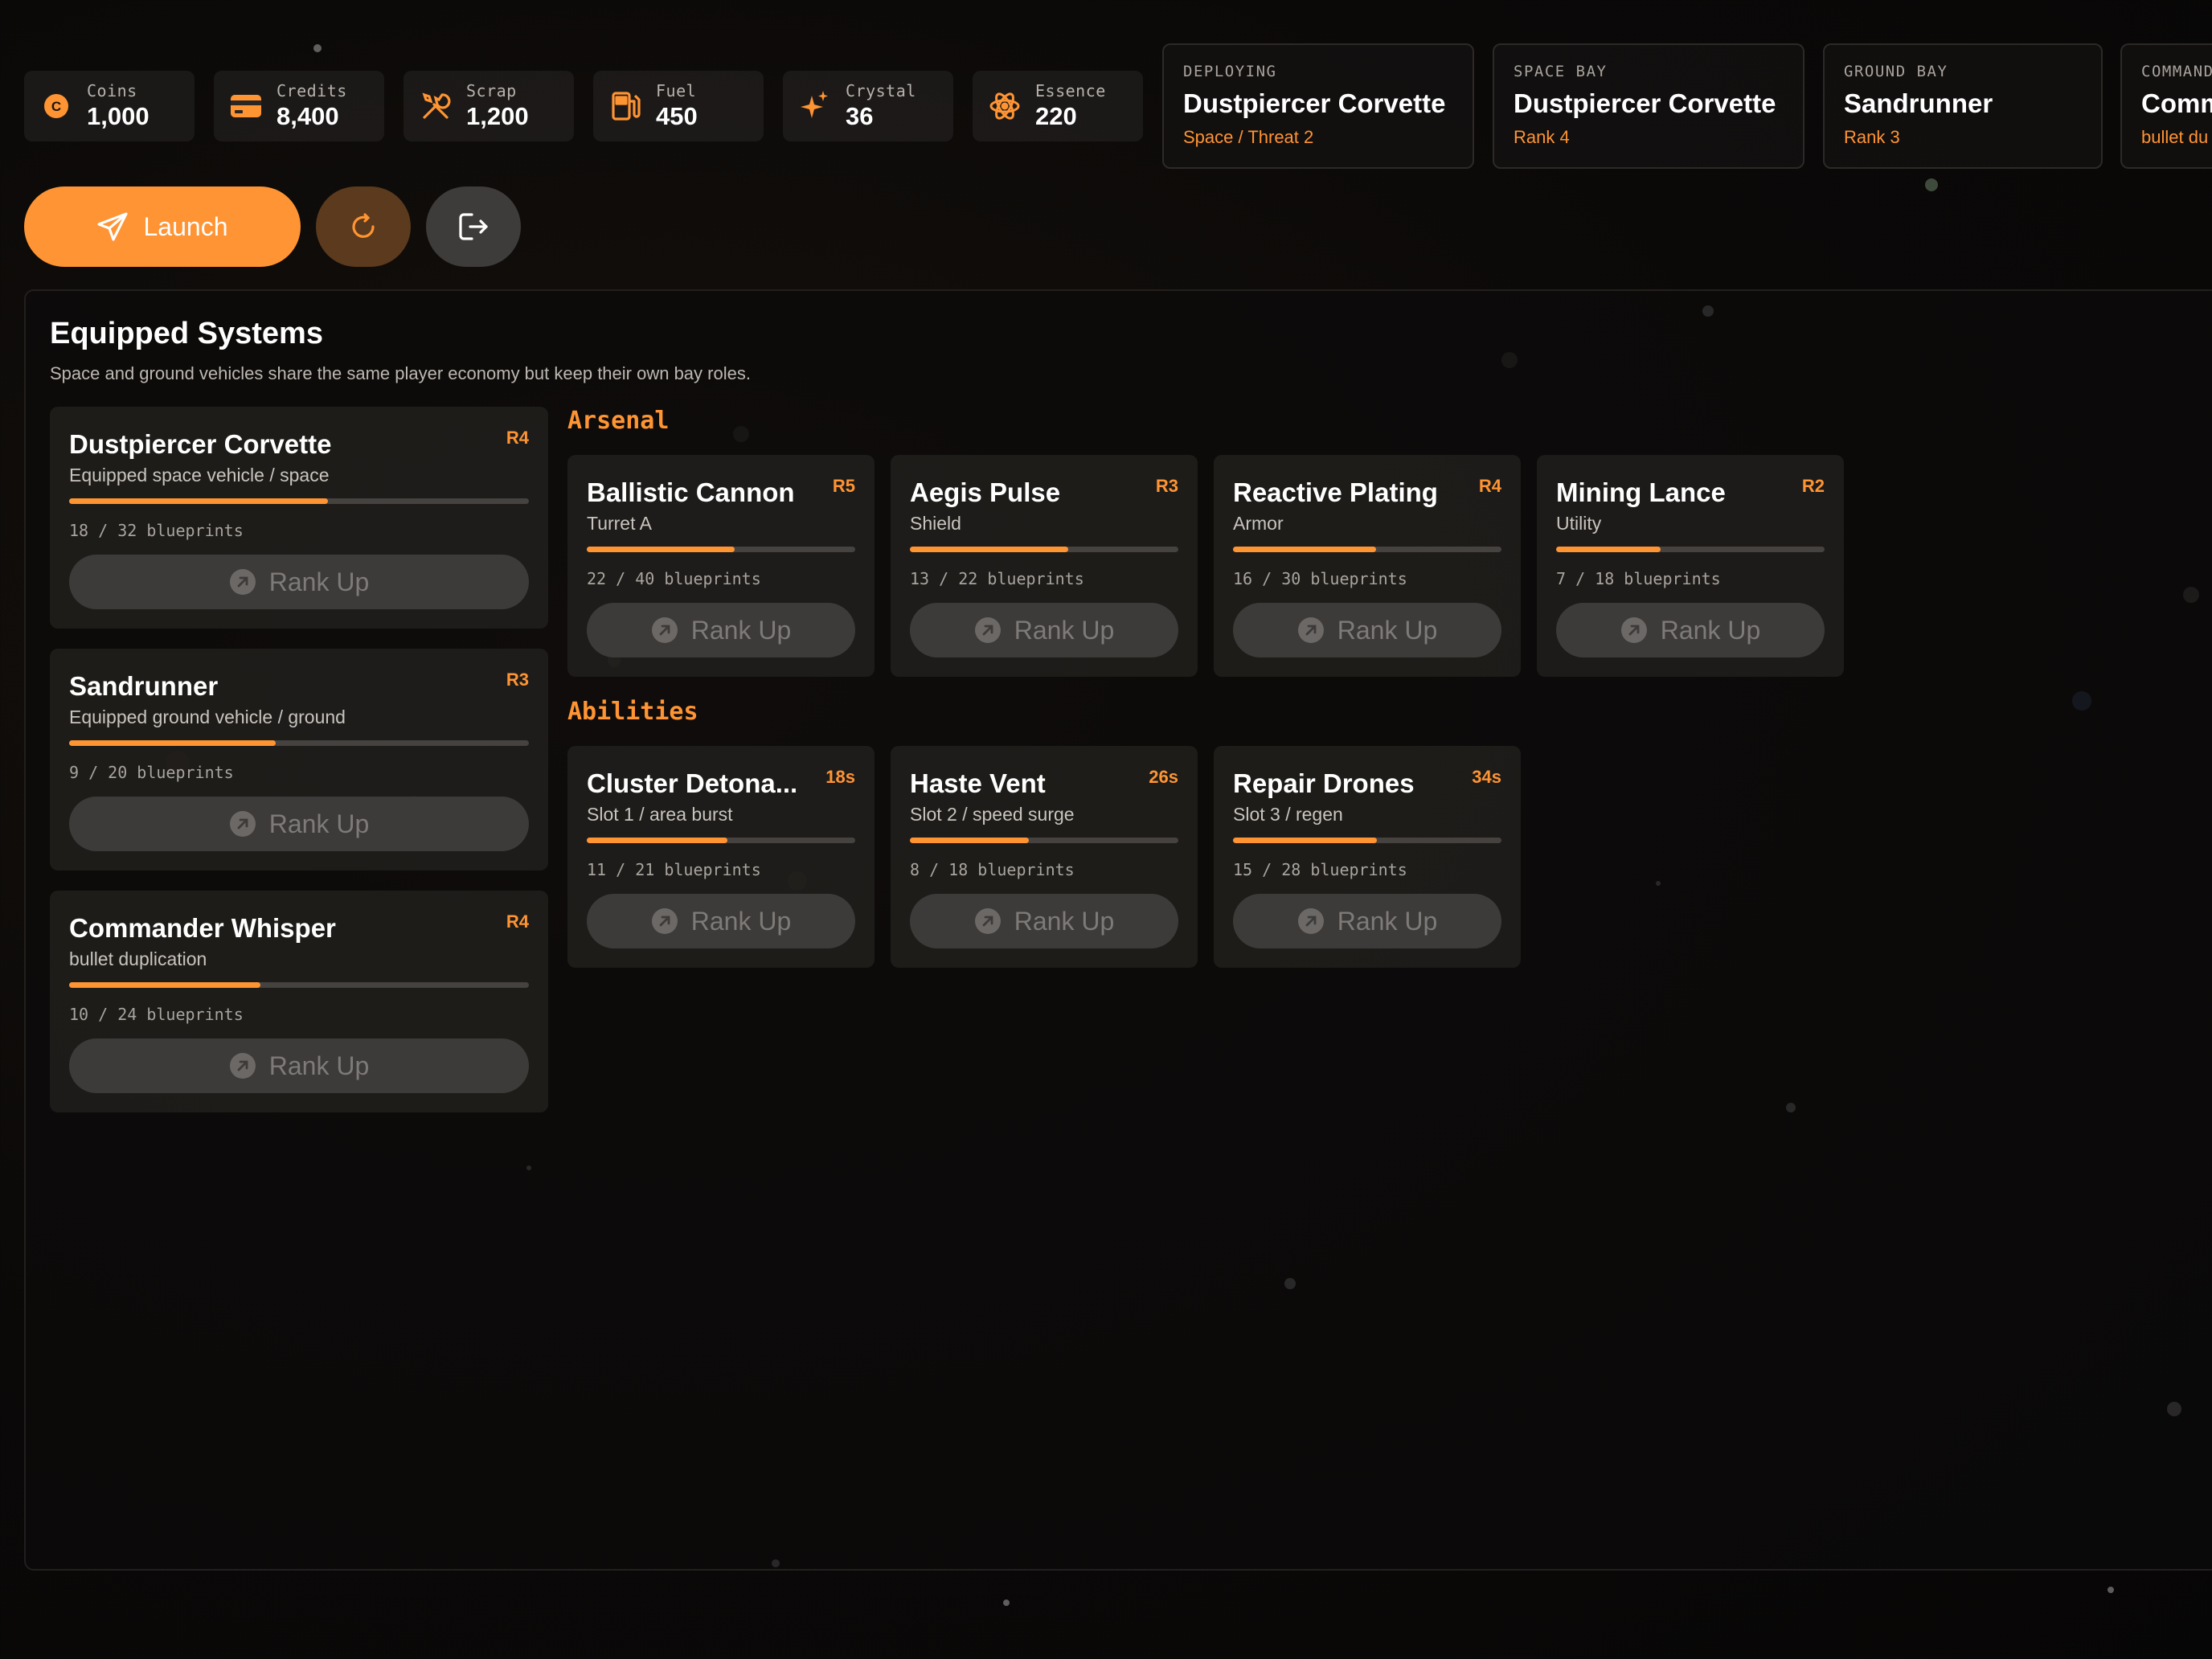  I want to click on cooldown-badge: 34s, so click(1486, 777).